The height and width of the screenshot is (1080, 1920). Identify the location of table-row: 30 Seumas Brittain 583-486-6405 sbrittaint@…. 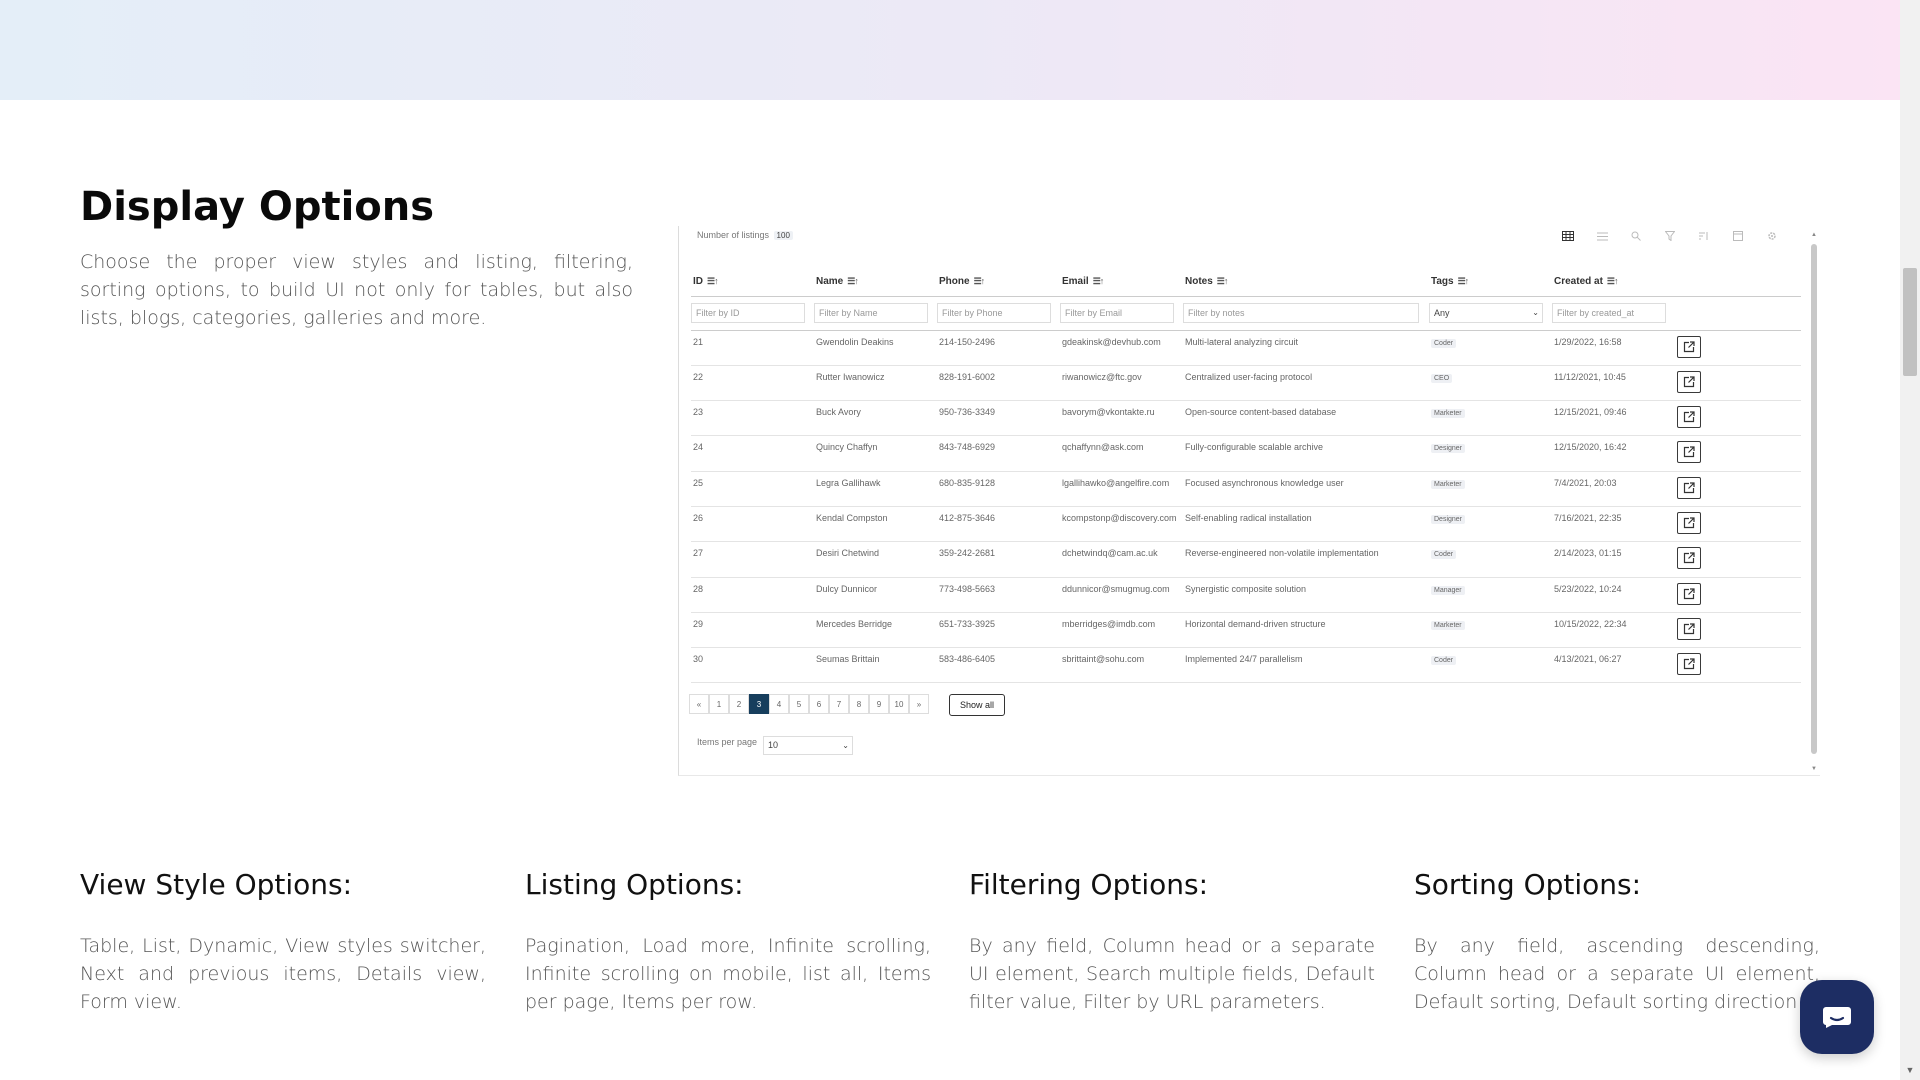
(1246, 665).